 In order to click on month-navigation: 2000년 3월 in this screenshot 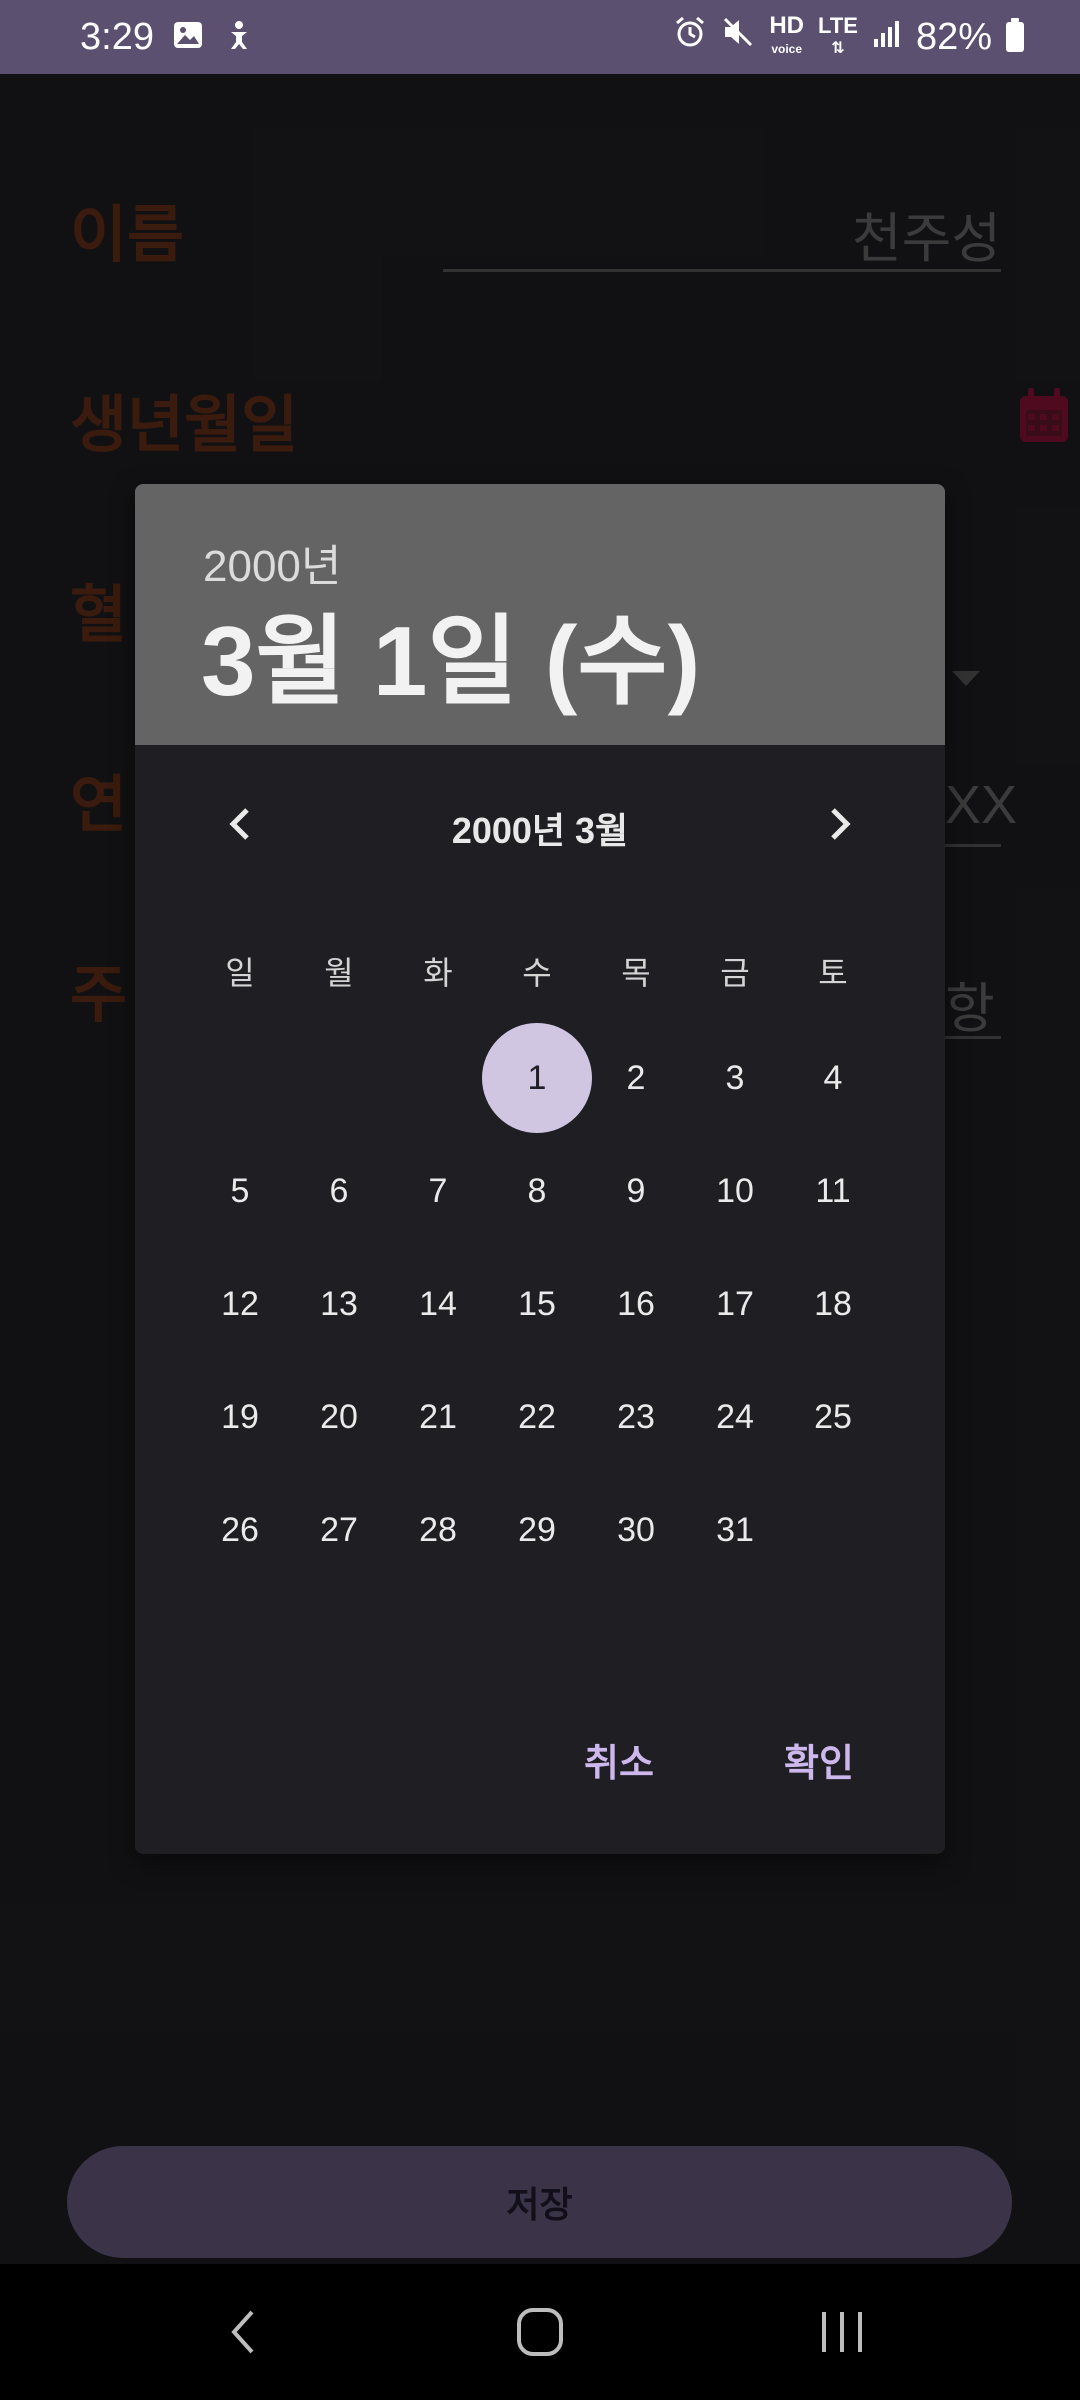, I will do `click(540, 824)`.